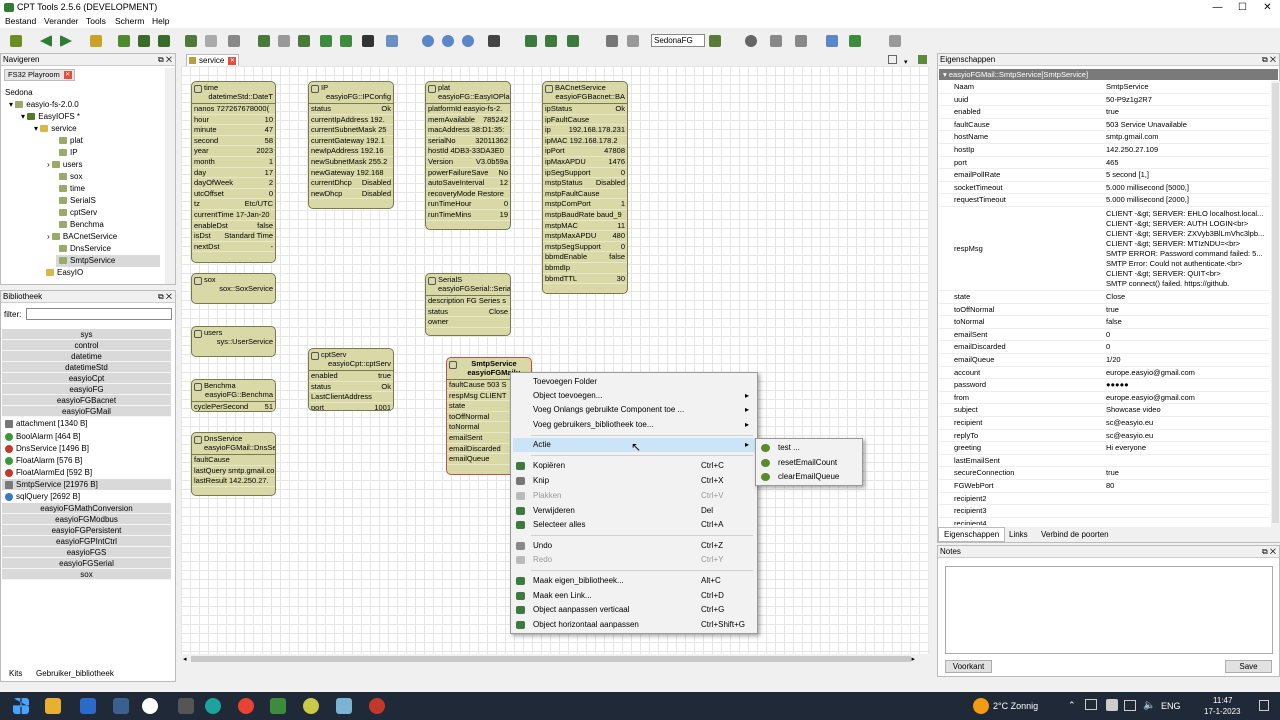  What do you see at coordinates (612, 41) in the screenshot?
I see `undo-icon` at bounding box center [612, 41].